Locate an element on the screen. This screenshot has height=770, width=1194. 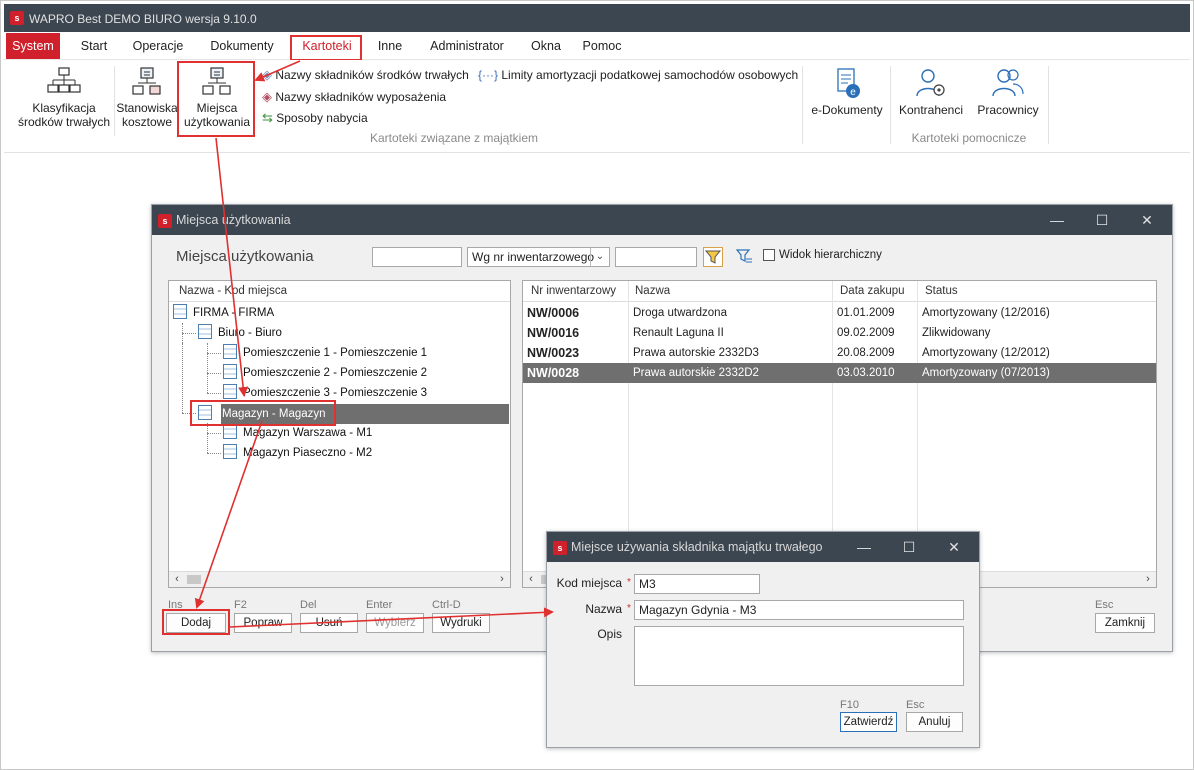
arrow-miejsca-to-tree is located at coordinates (232, 267).